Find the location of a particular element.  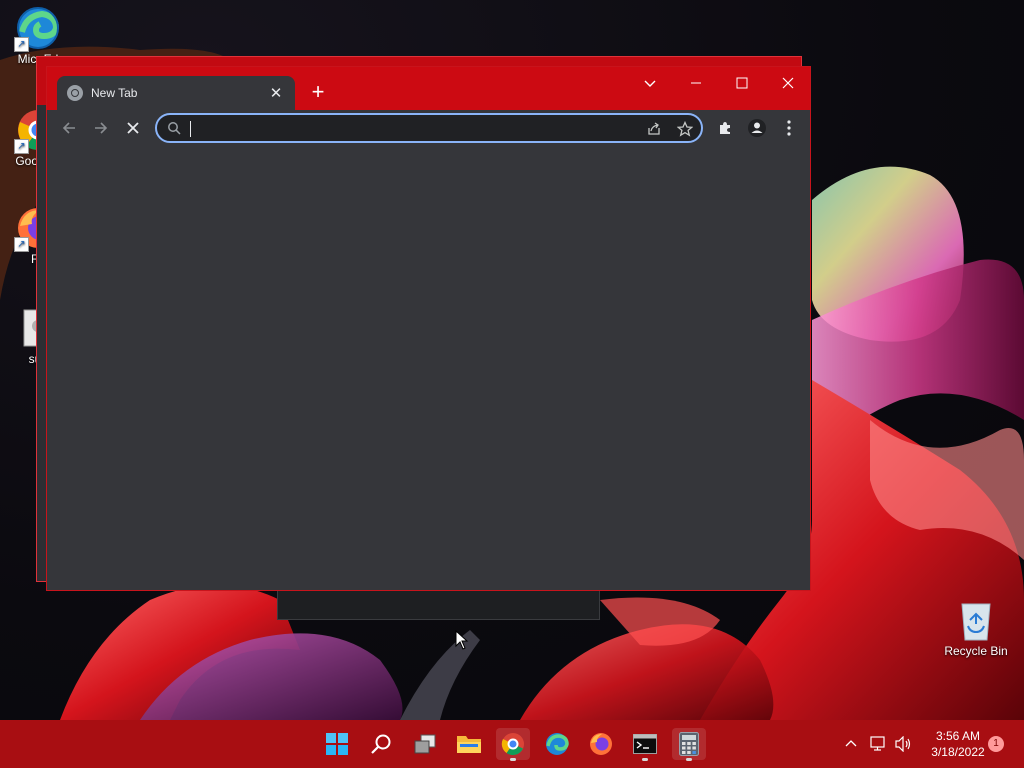

network-icon is located at coordinates (877, 743).